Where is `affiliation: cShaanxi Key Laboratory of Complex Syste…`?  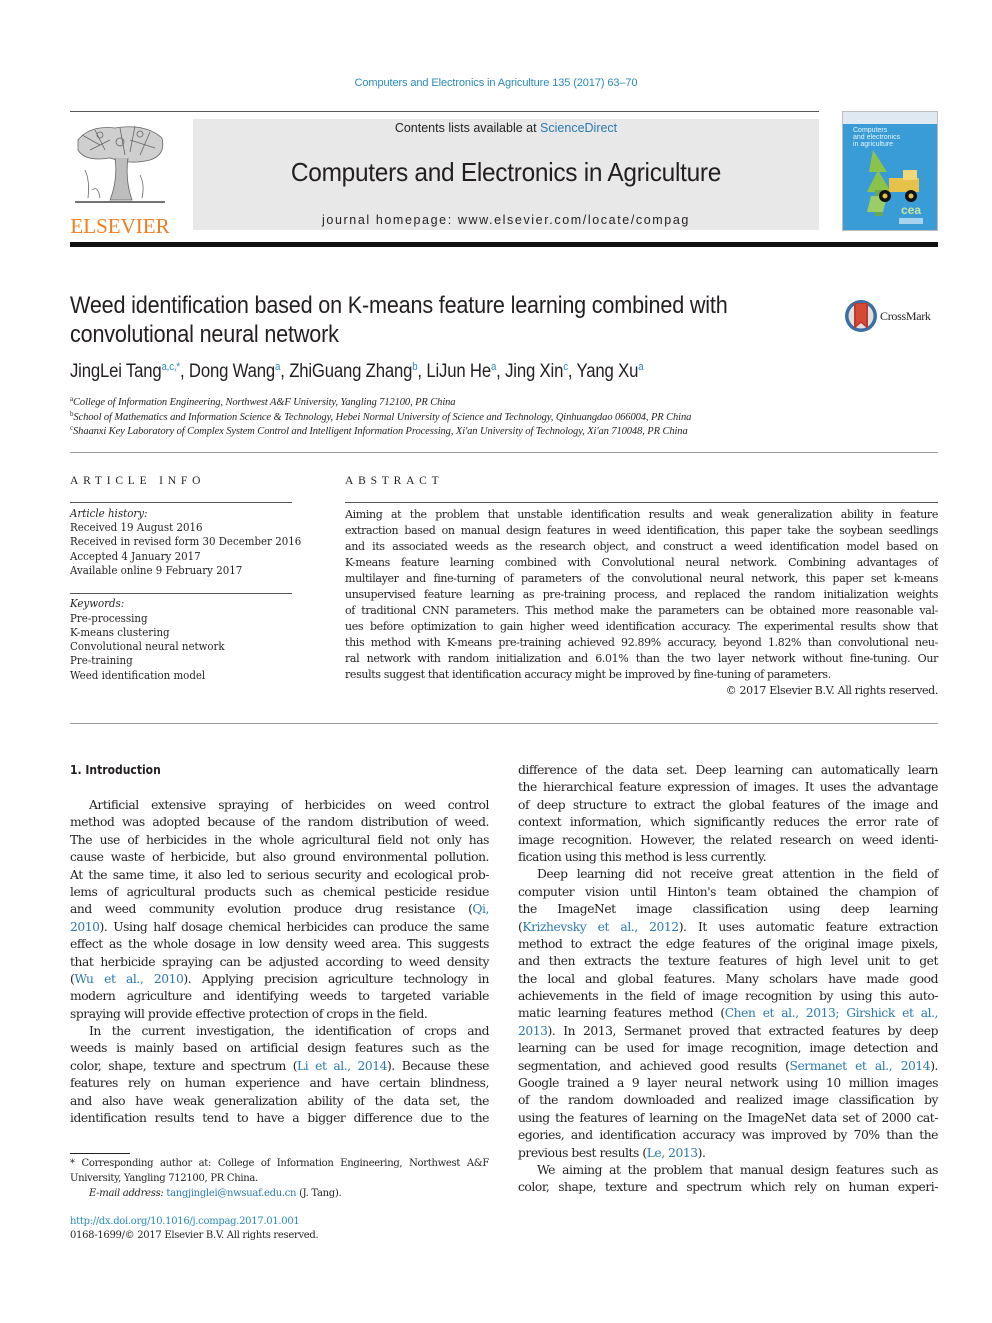
affiliation: cShaanxi Key Laboratory of Complex Syste… is located at coordinates (379, 430).